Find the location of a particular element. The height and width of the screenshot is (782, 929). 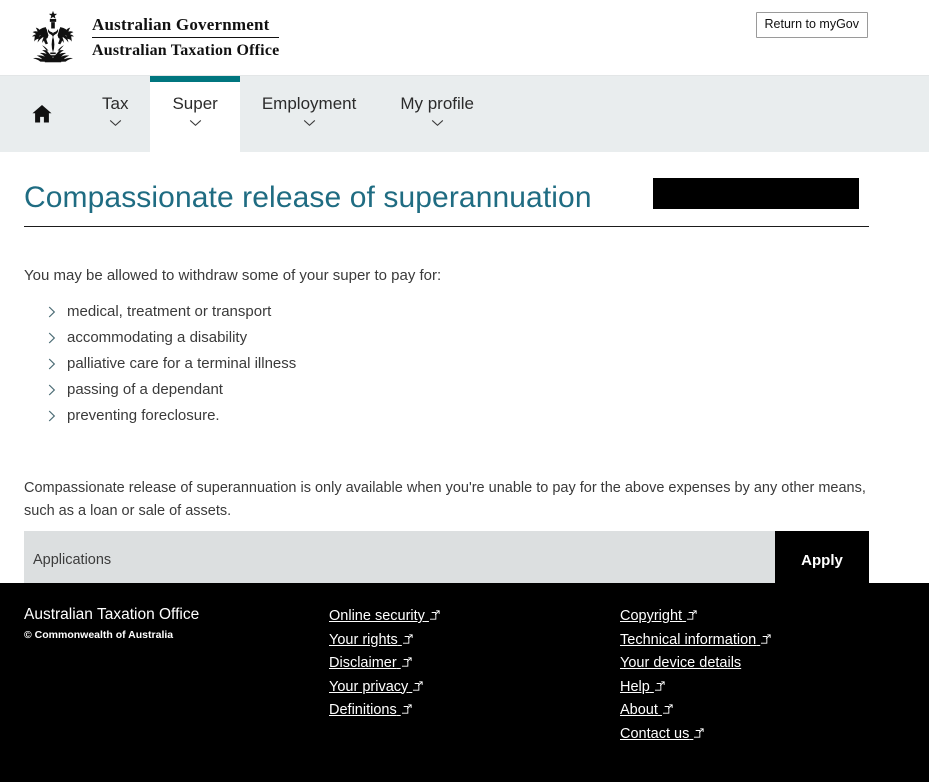

home-icon is located at coordinates (42, 114).